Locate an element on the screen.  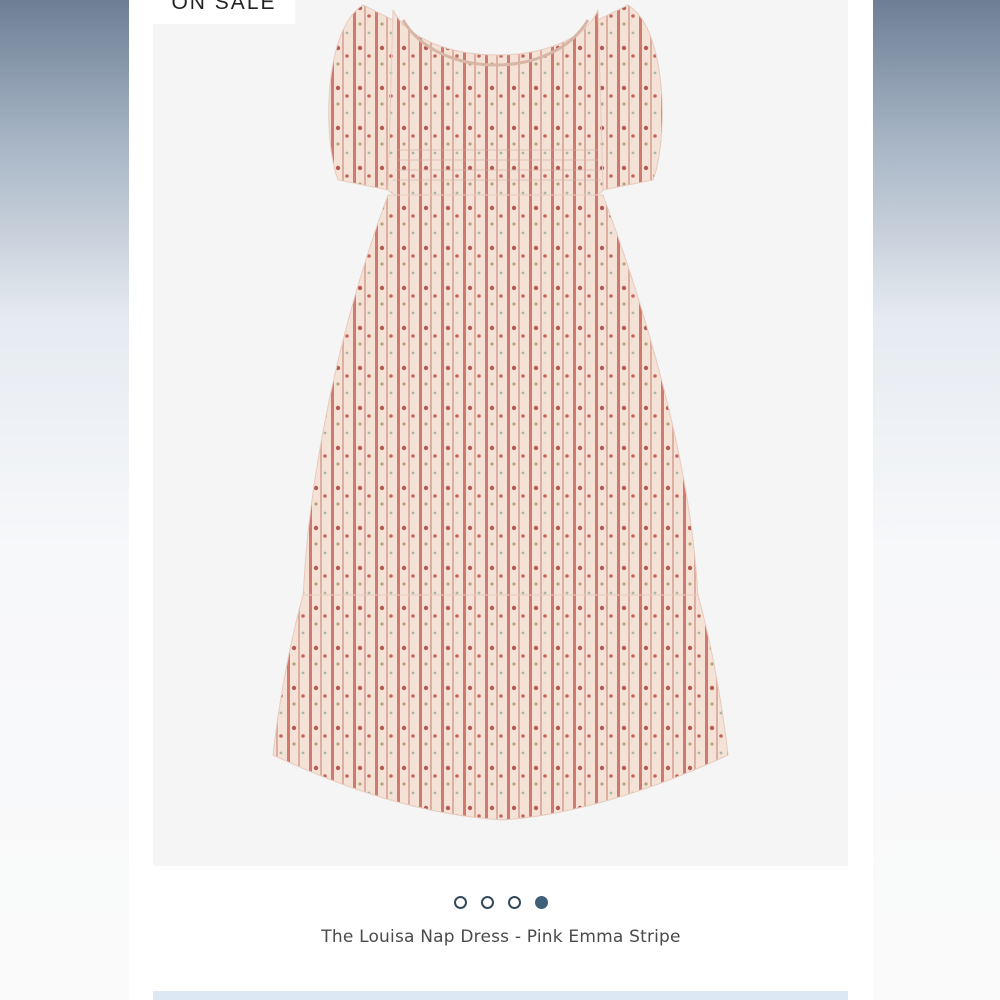
carousel-dot-4-active is located at coordinates (541, 902).